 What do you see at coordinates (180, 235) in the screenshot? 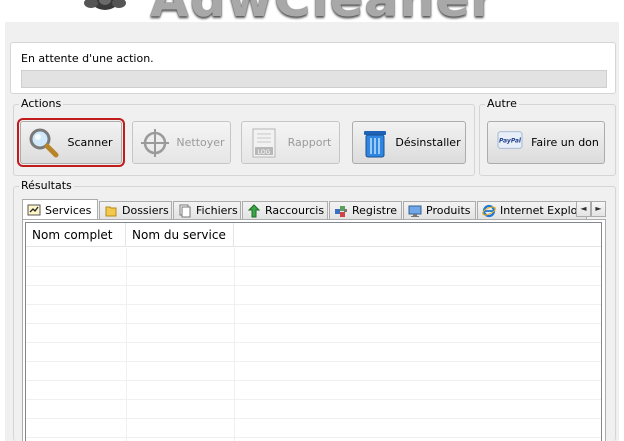
I see `column-header-nom-du-service: Nom du service` at bounding box center [180, 235].